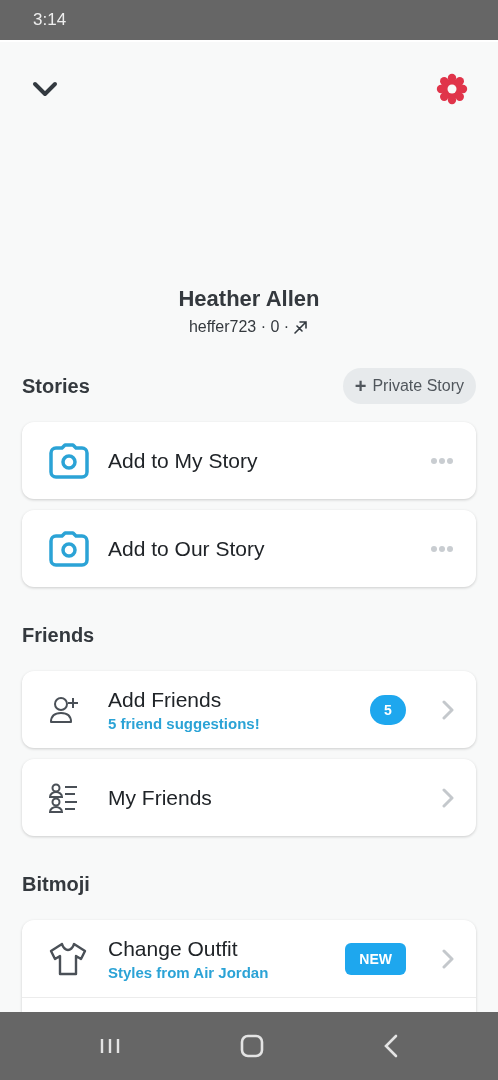 The height and width of the screenshot is (1080, 498). What do you see at coordinates (64, 797) in the screenshot?
I see `people-list-icon` at bounding box center [64, 797].